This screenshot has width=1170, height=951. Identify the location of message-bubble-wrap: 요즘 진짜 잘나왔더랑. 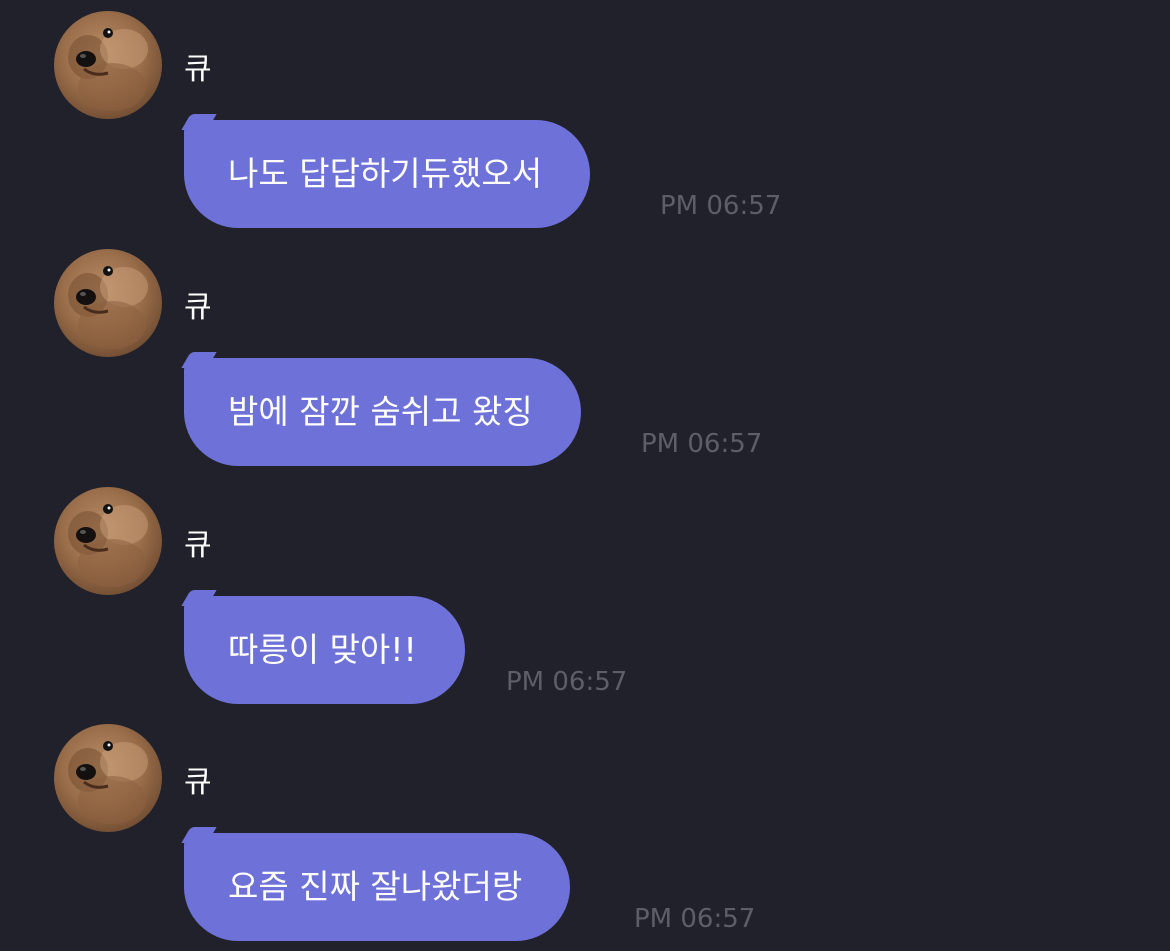
(376, 884).